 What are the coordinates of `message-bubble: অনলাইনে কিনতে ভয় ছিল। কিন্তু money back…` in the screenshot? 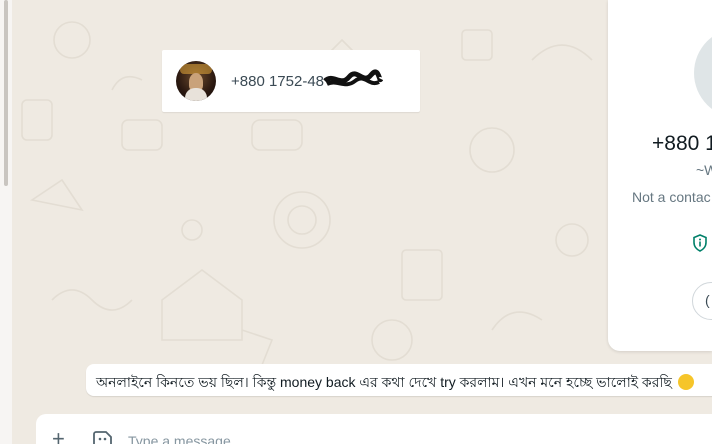 It's located at (399, 380).